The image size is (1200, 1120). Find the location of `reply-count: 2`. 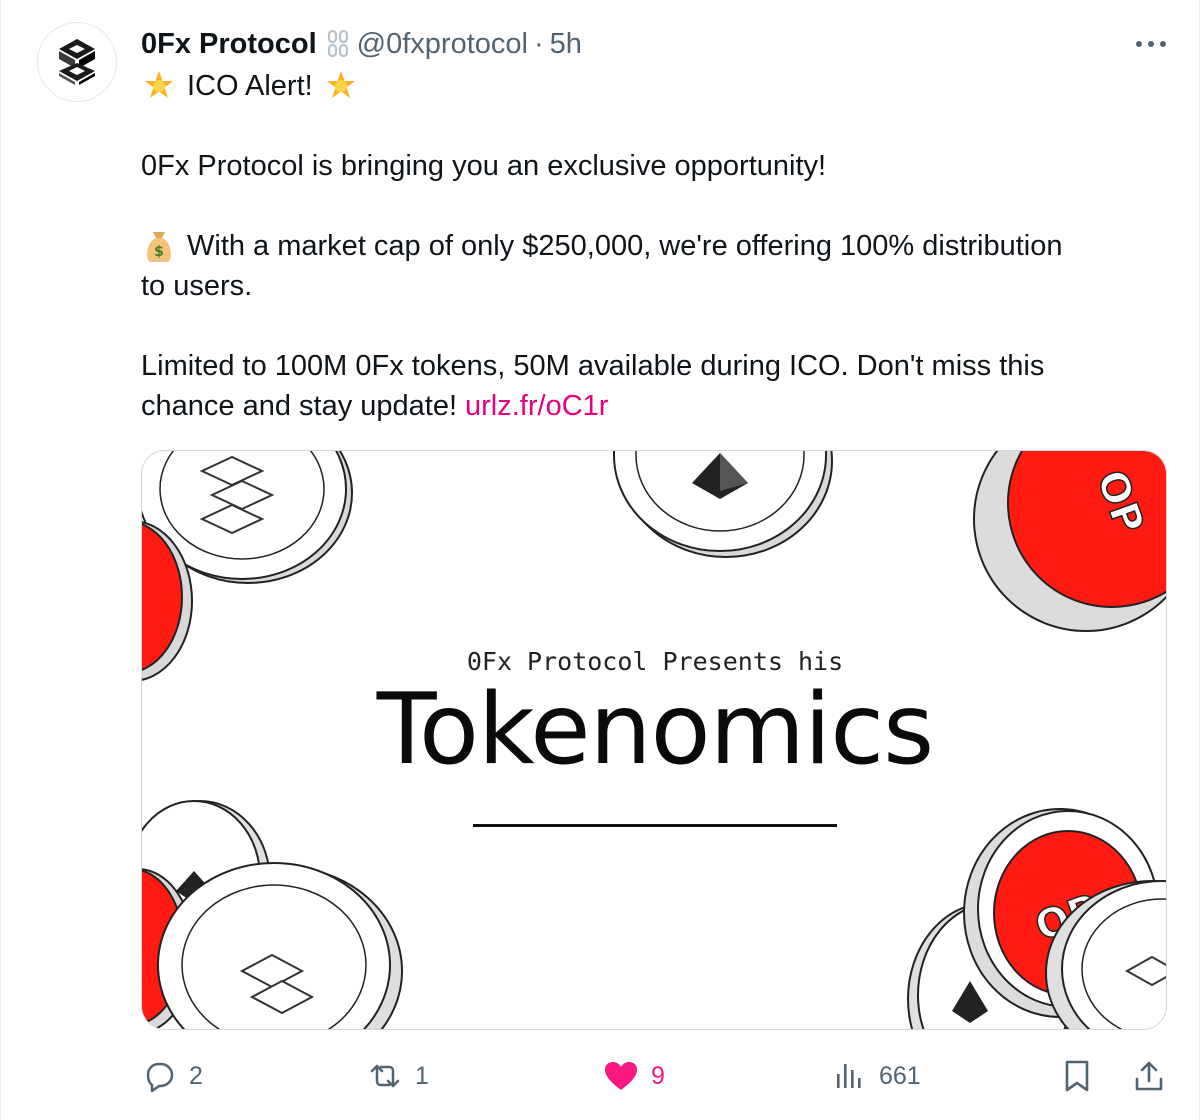

reply-count: 2 is located at coordinates (196, 1075).